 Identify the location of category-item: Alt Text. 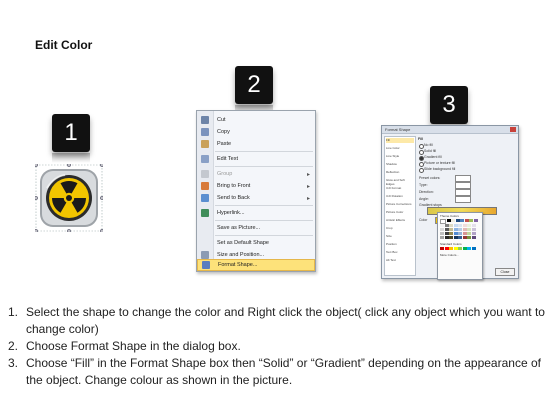
(400, 260).